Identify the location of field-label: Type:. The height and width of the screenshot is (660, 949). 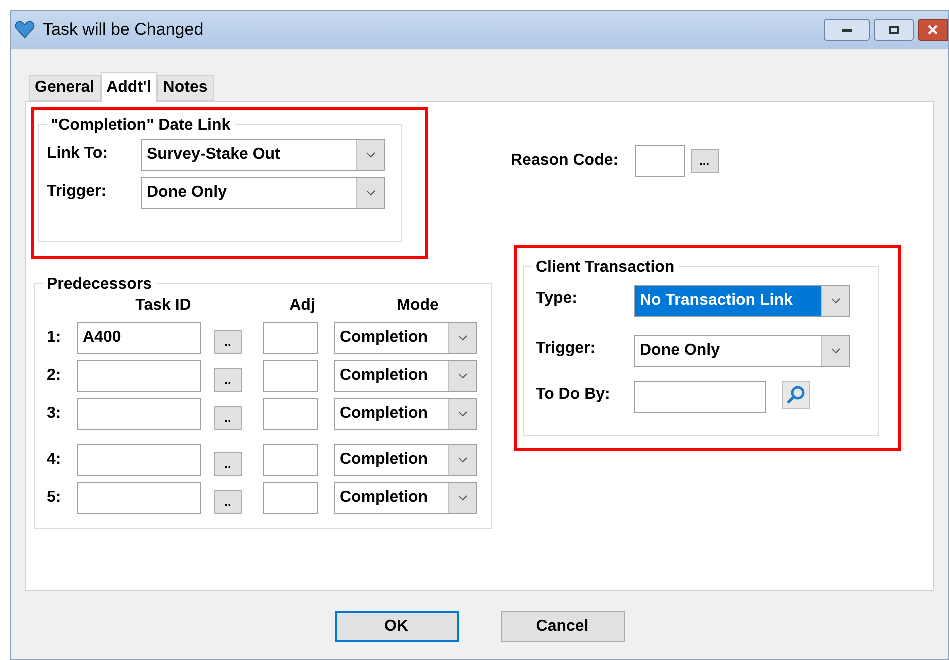
(557, 299).